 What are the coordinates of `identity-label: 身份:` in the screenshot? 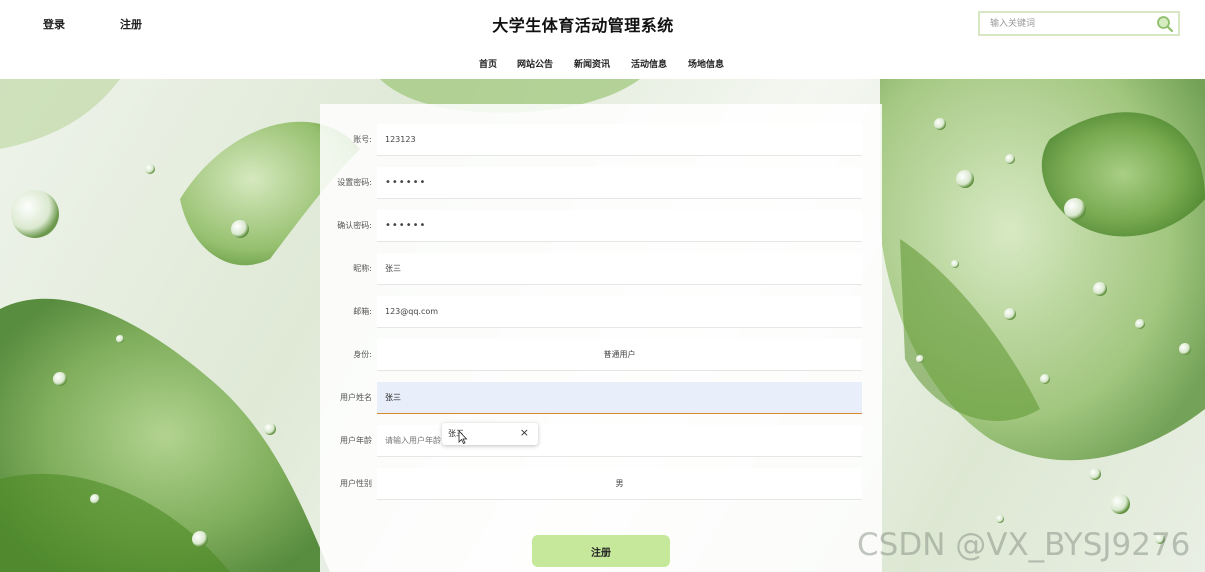 It's located at (362, 354).